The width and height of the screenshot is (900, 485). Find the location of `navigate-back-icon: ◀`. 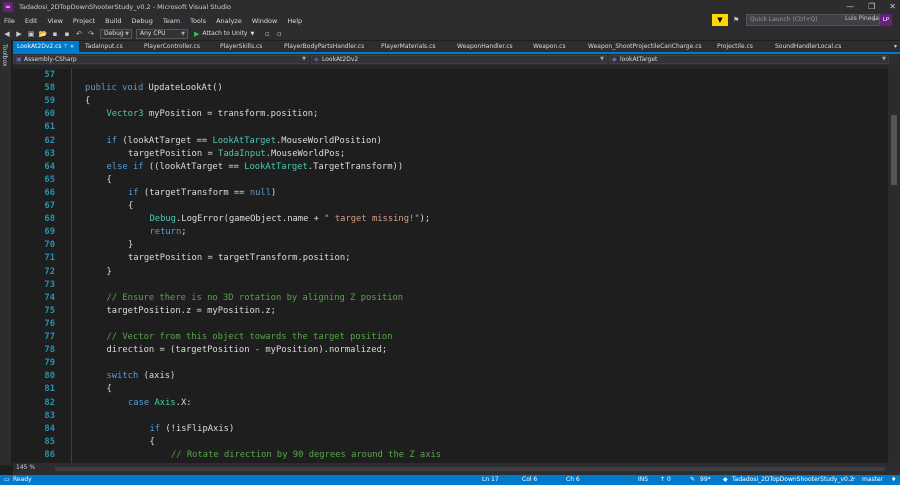

navigate-back-icon: ◀ is located at coordinates (7, 34).